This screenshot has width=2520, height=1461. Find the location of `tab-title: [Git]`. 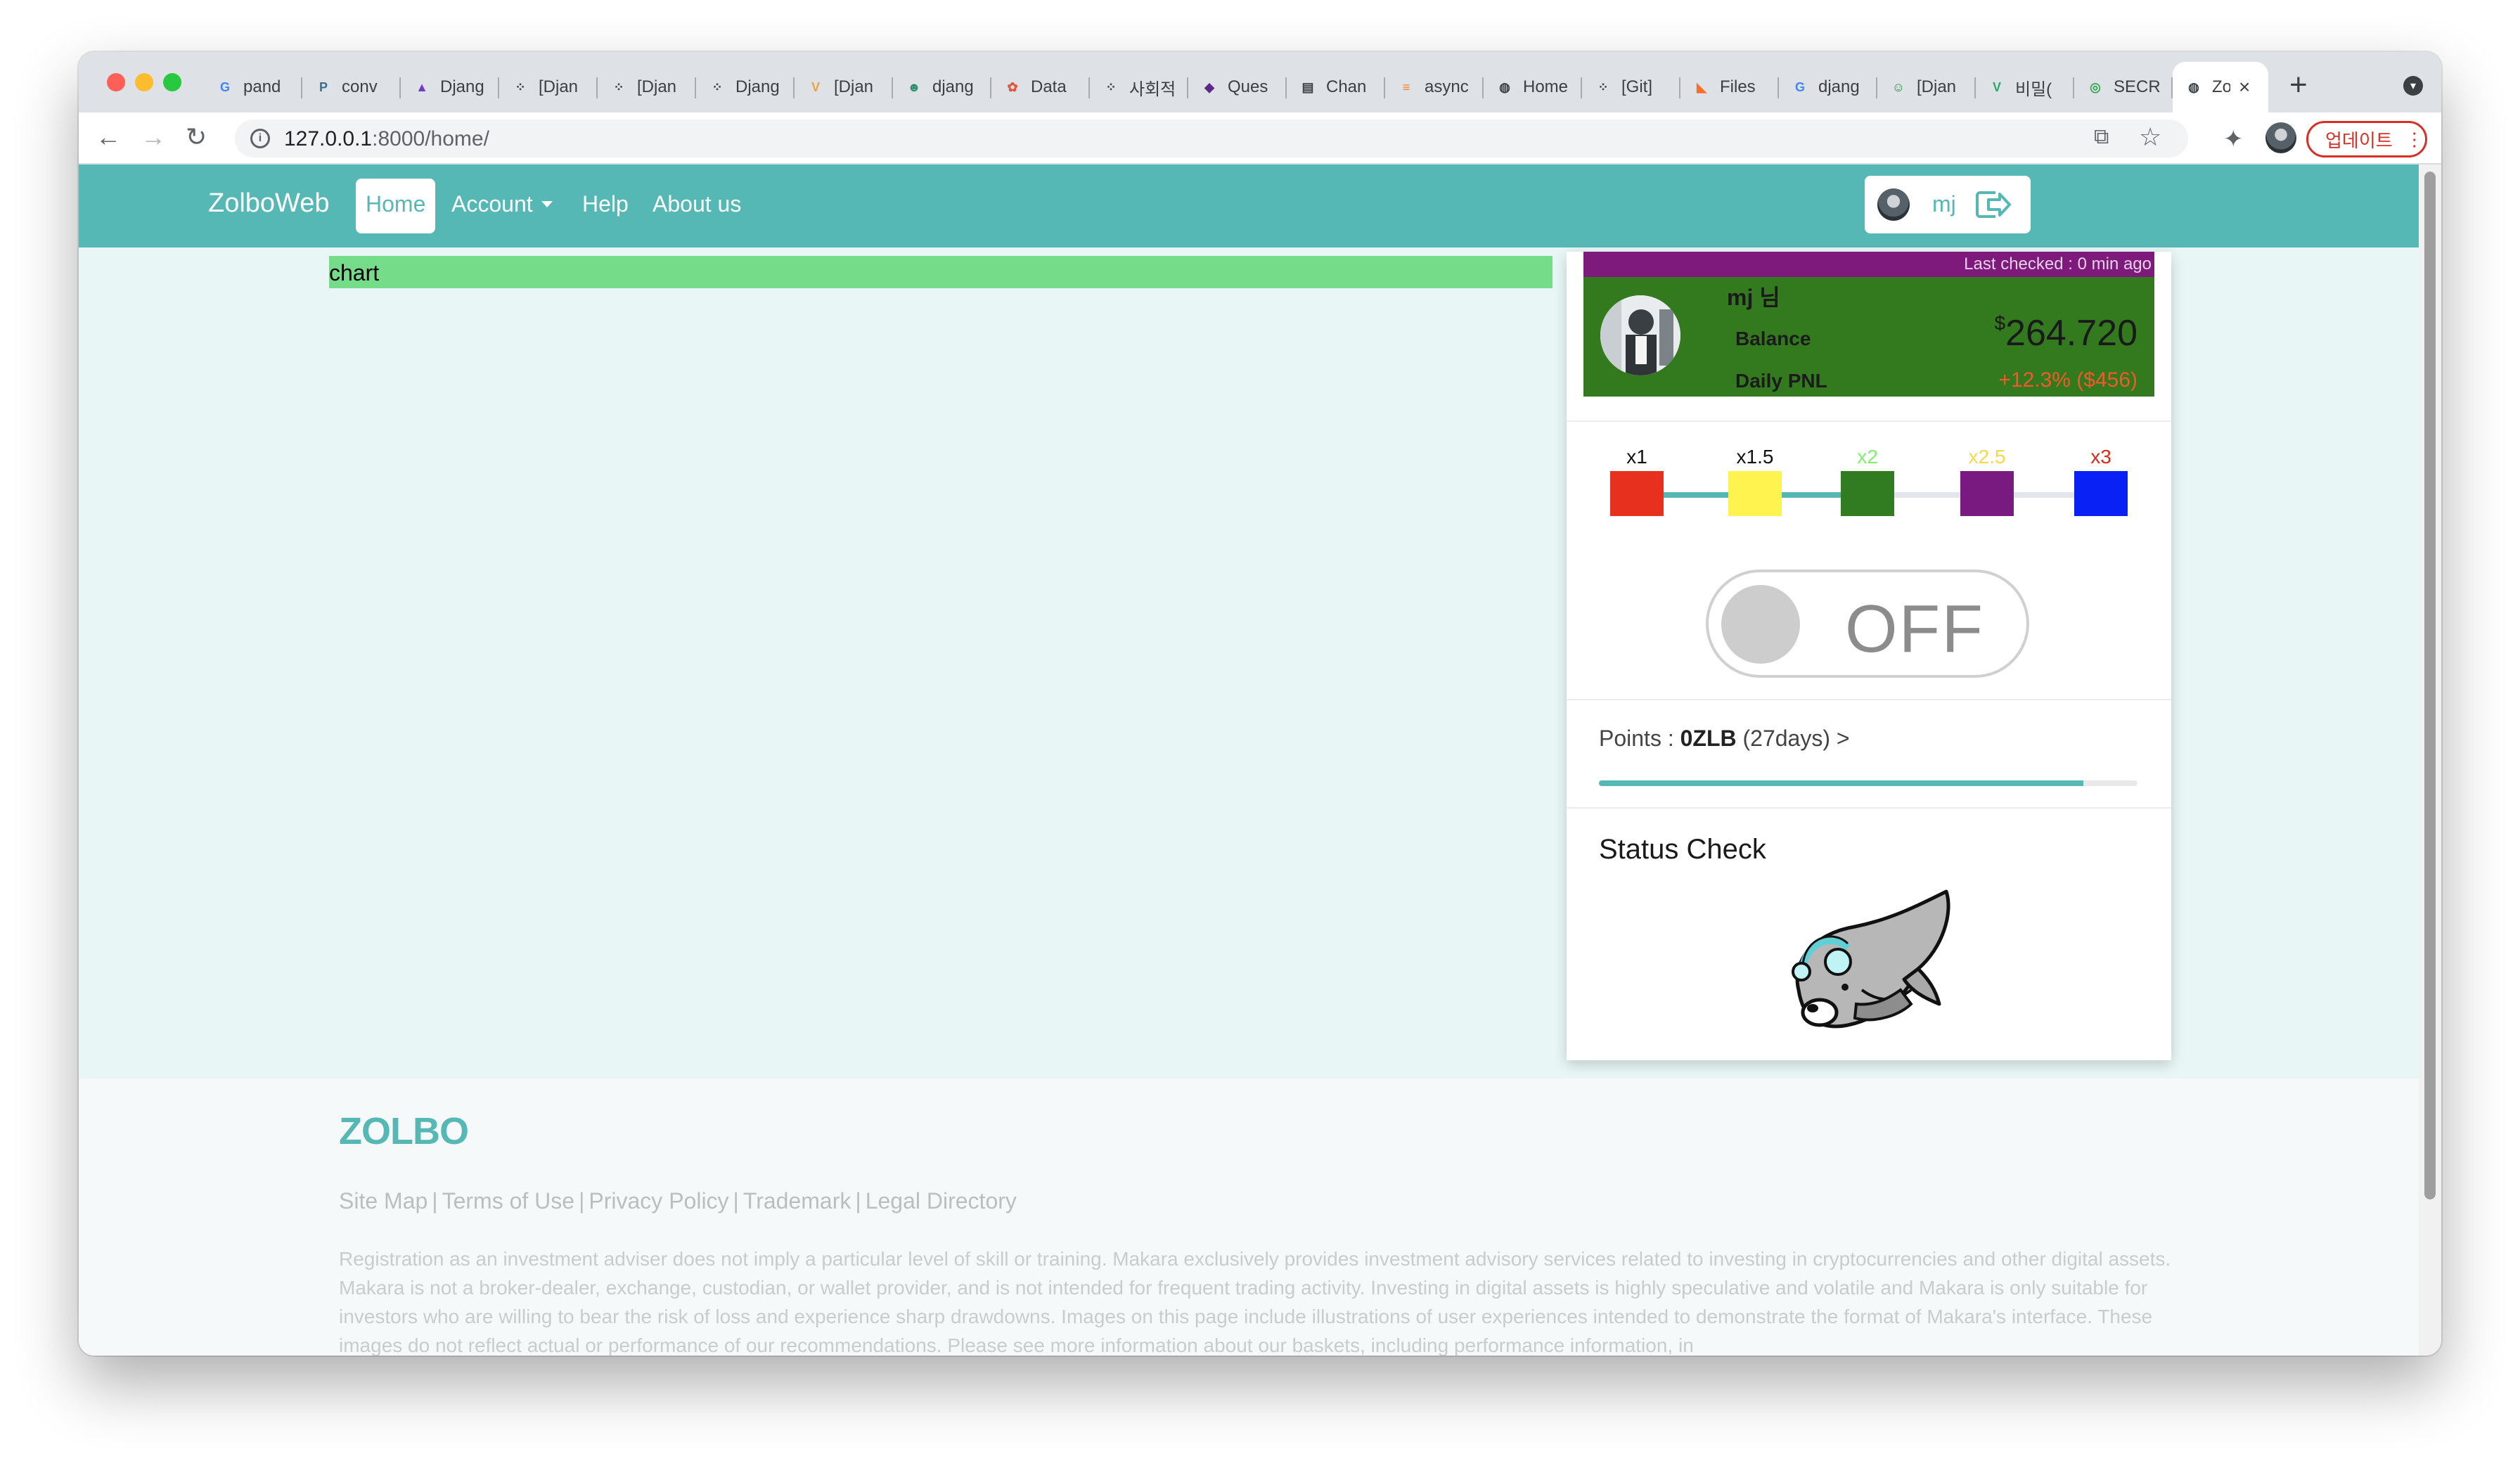

tab-title: [Git] is located at coordinates (1637, 86).